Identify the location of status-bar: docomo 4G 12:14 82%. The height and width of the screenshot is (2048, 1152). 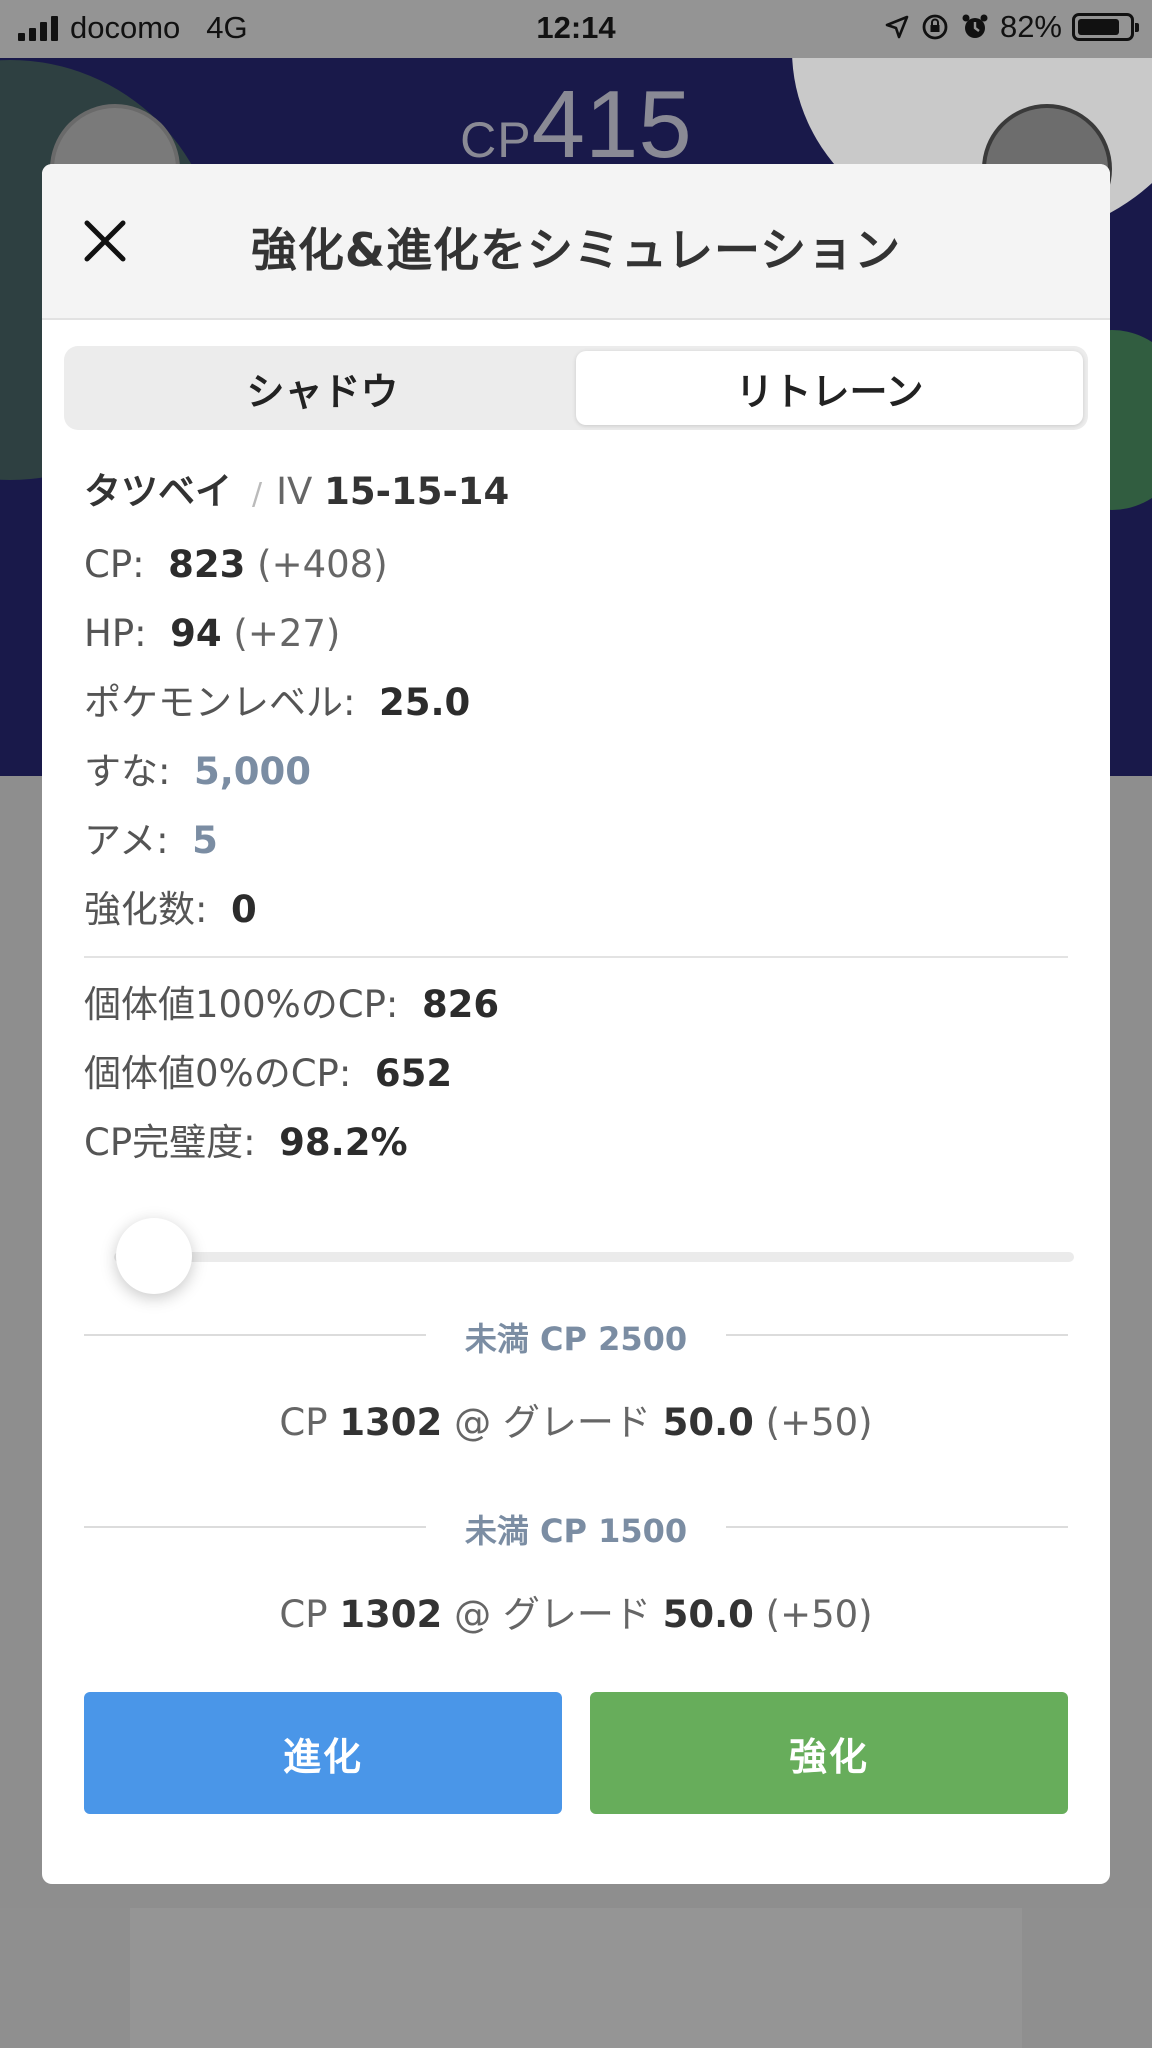
(576, 29).